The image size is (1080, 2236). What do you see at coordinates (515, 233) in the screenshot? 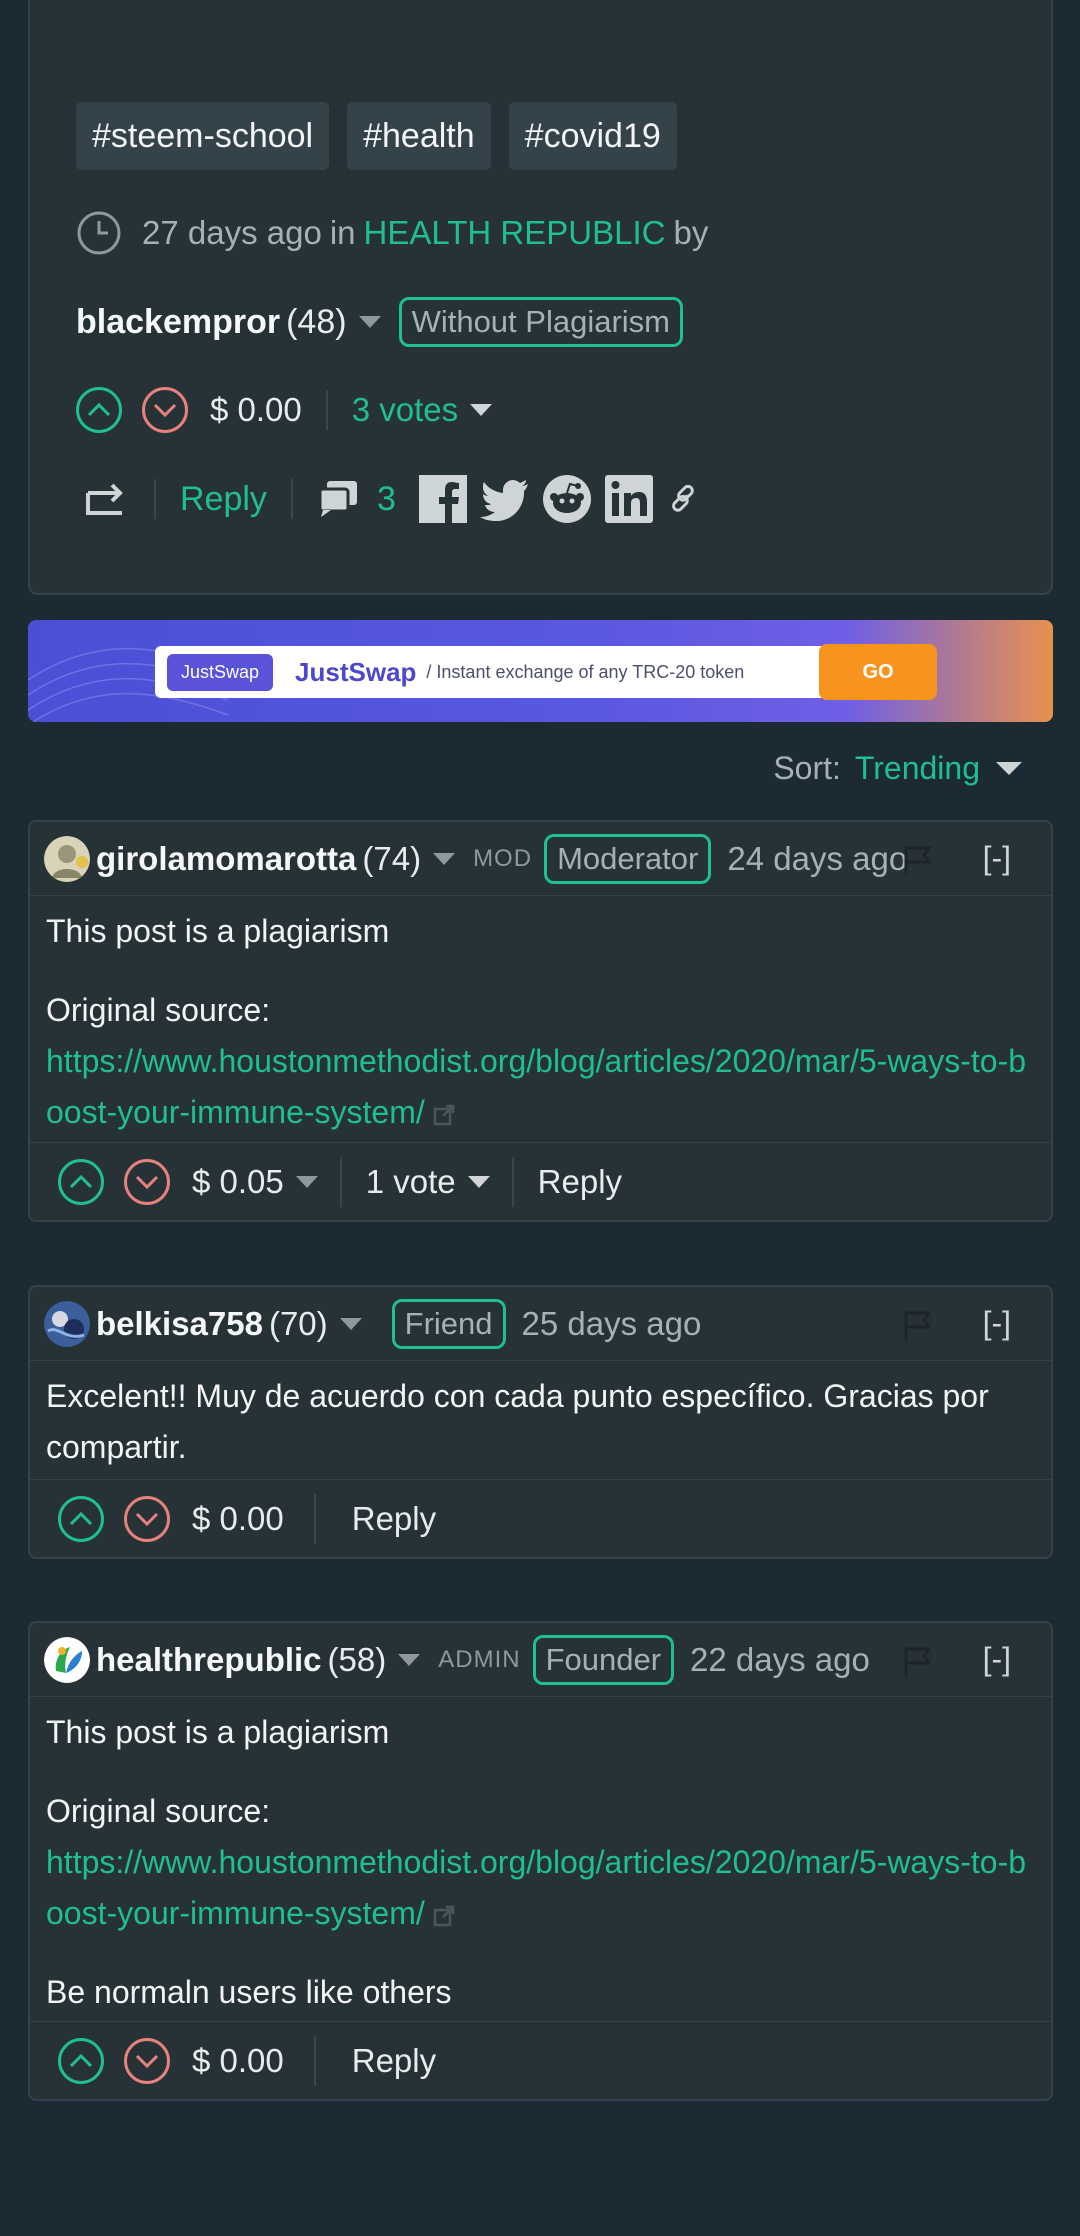
I see `community-link: HEALTH REPUBLIC` at bounding box center [515, 233].